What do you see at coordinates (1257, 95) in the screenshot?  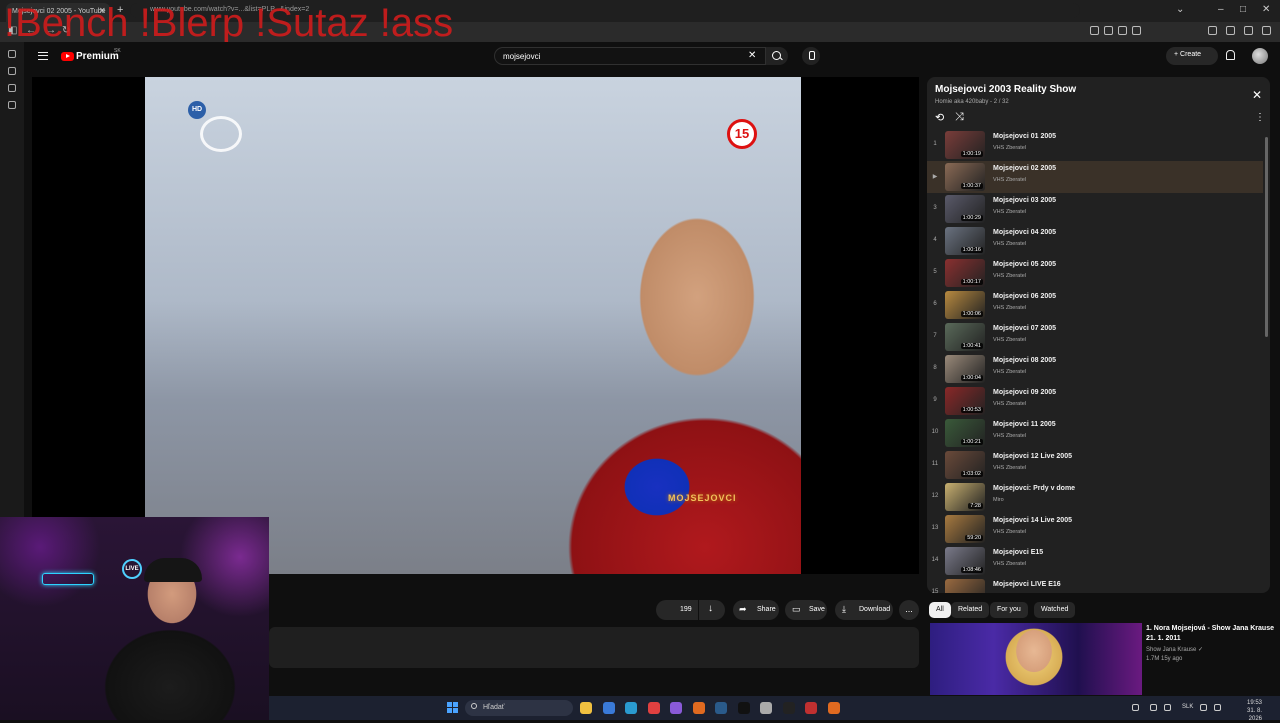 I see `playlist-close-icon: ✕` at bounding box center [1257, 95].